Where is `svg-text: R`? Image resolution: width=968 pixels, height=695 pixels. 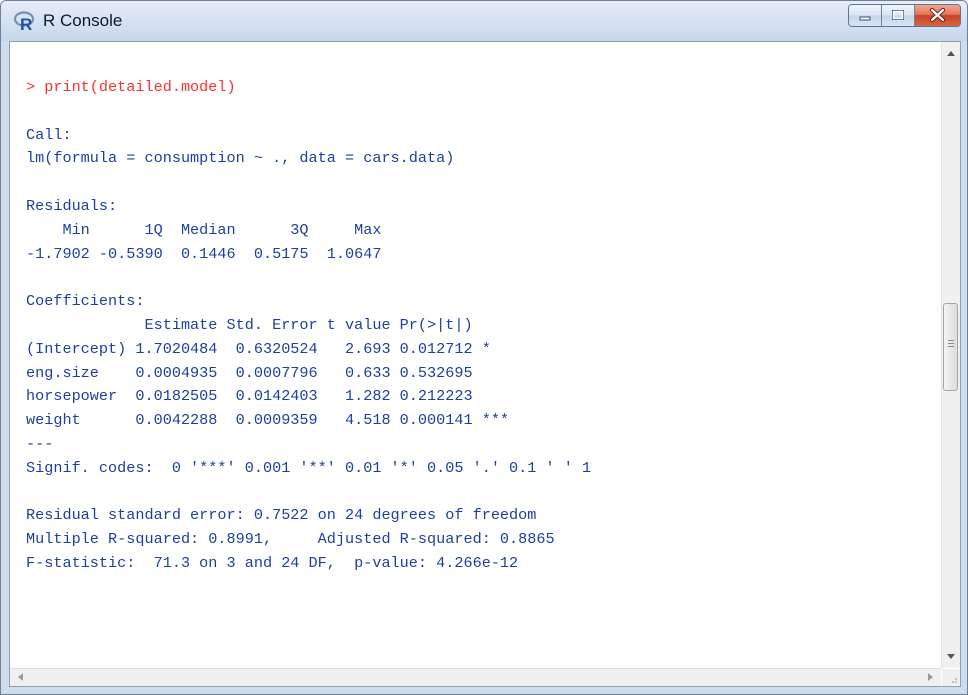 svg-text: R is located at coordinates (26, 23).